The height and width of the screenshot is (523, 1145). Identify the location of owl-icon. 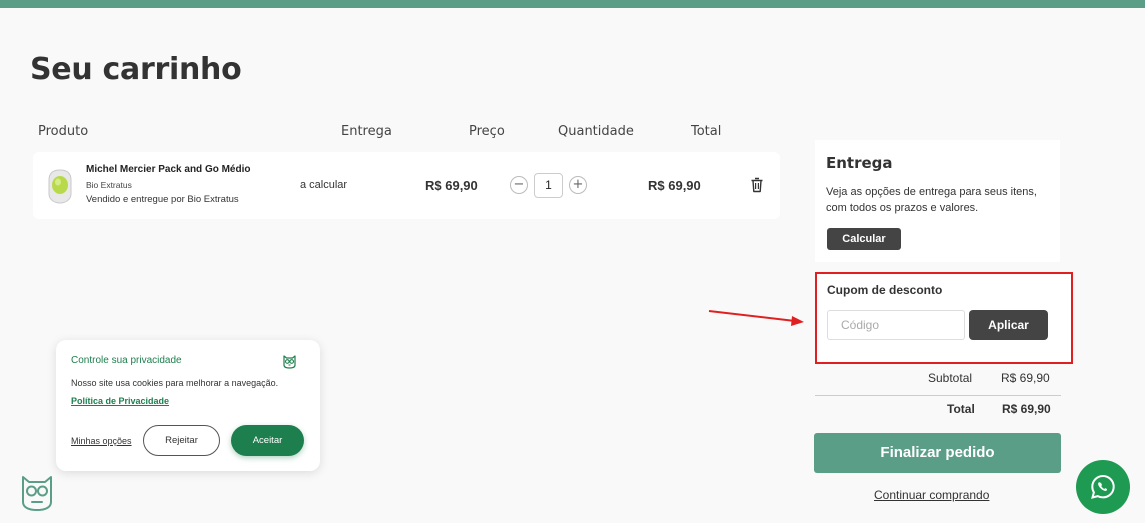
(289, 362).